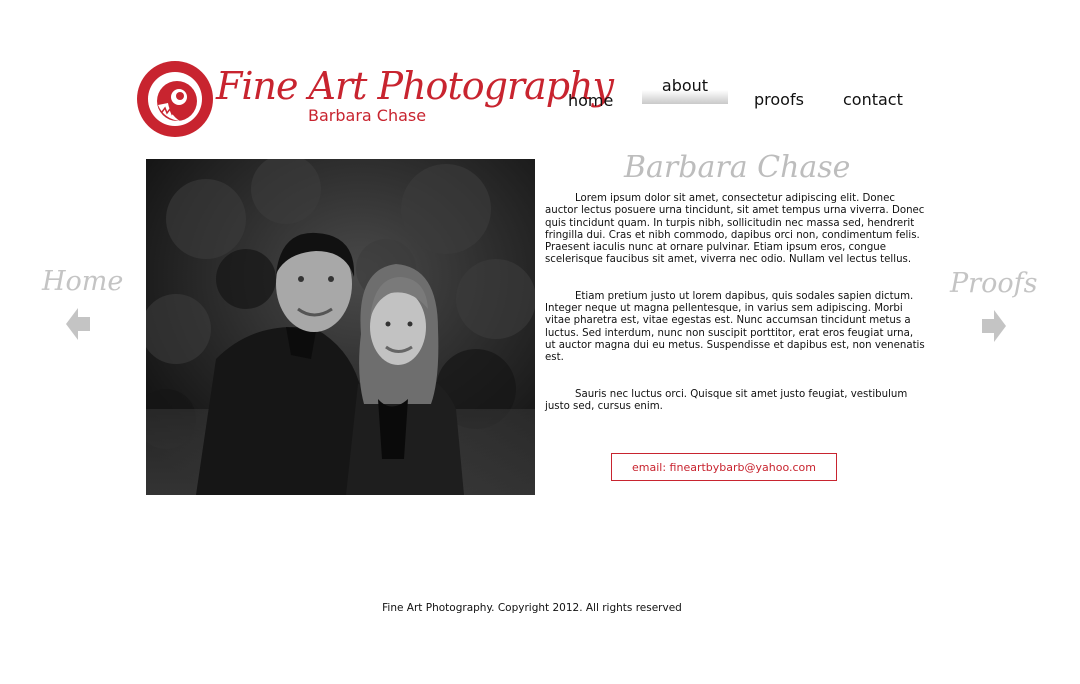 The width and height of the screenshot is (1080, 684). I want to click on next-page-proofs-link: Proofs, so click(993, 308).